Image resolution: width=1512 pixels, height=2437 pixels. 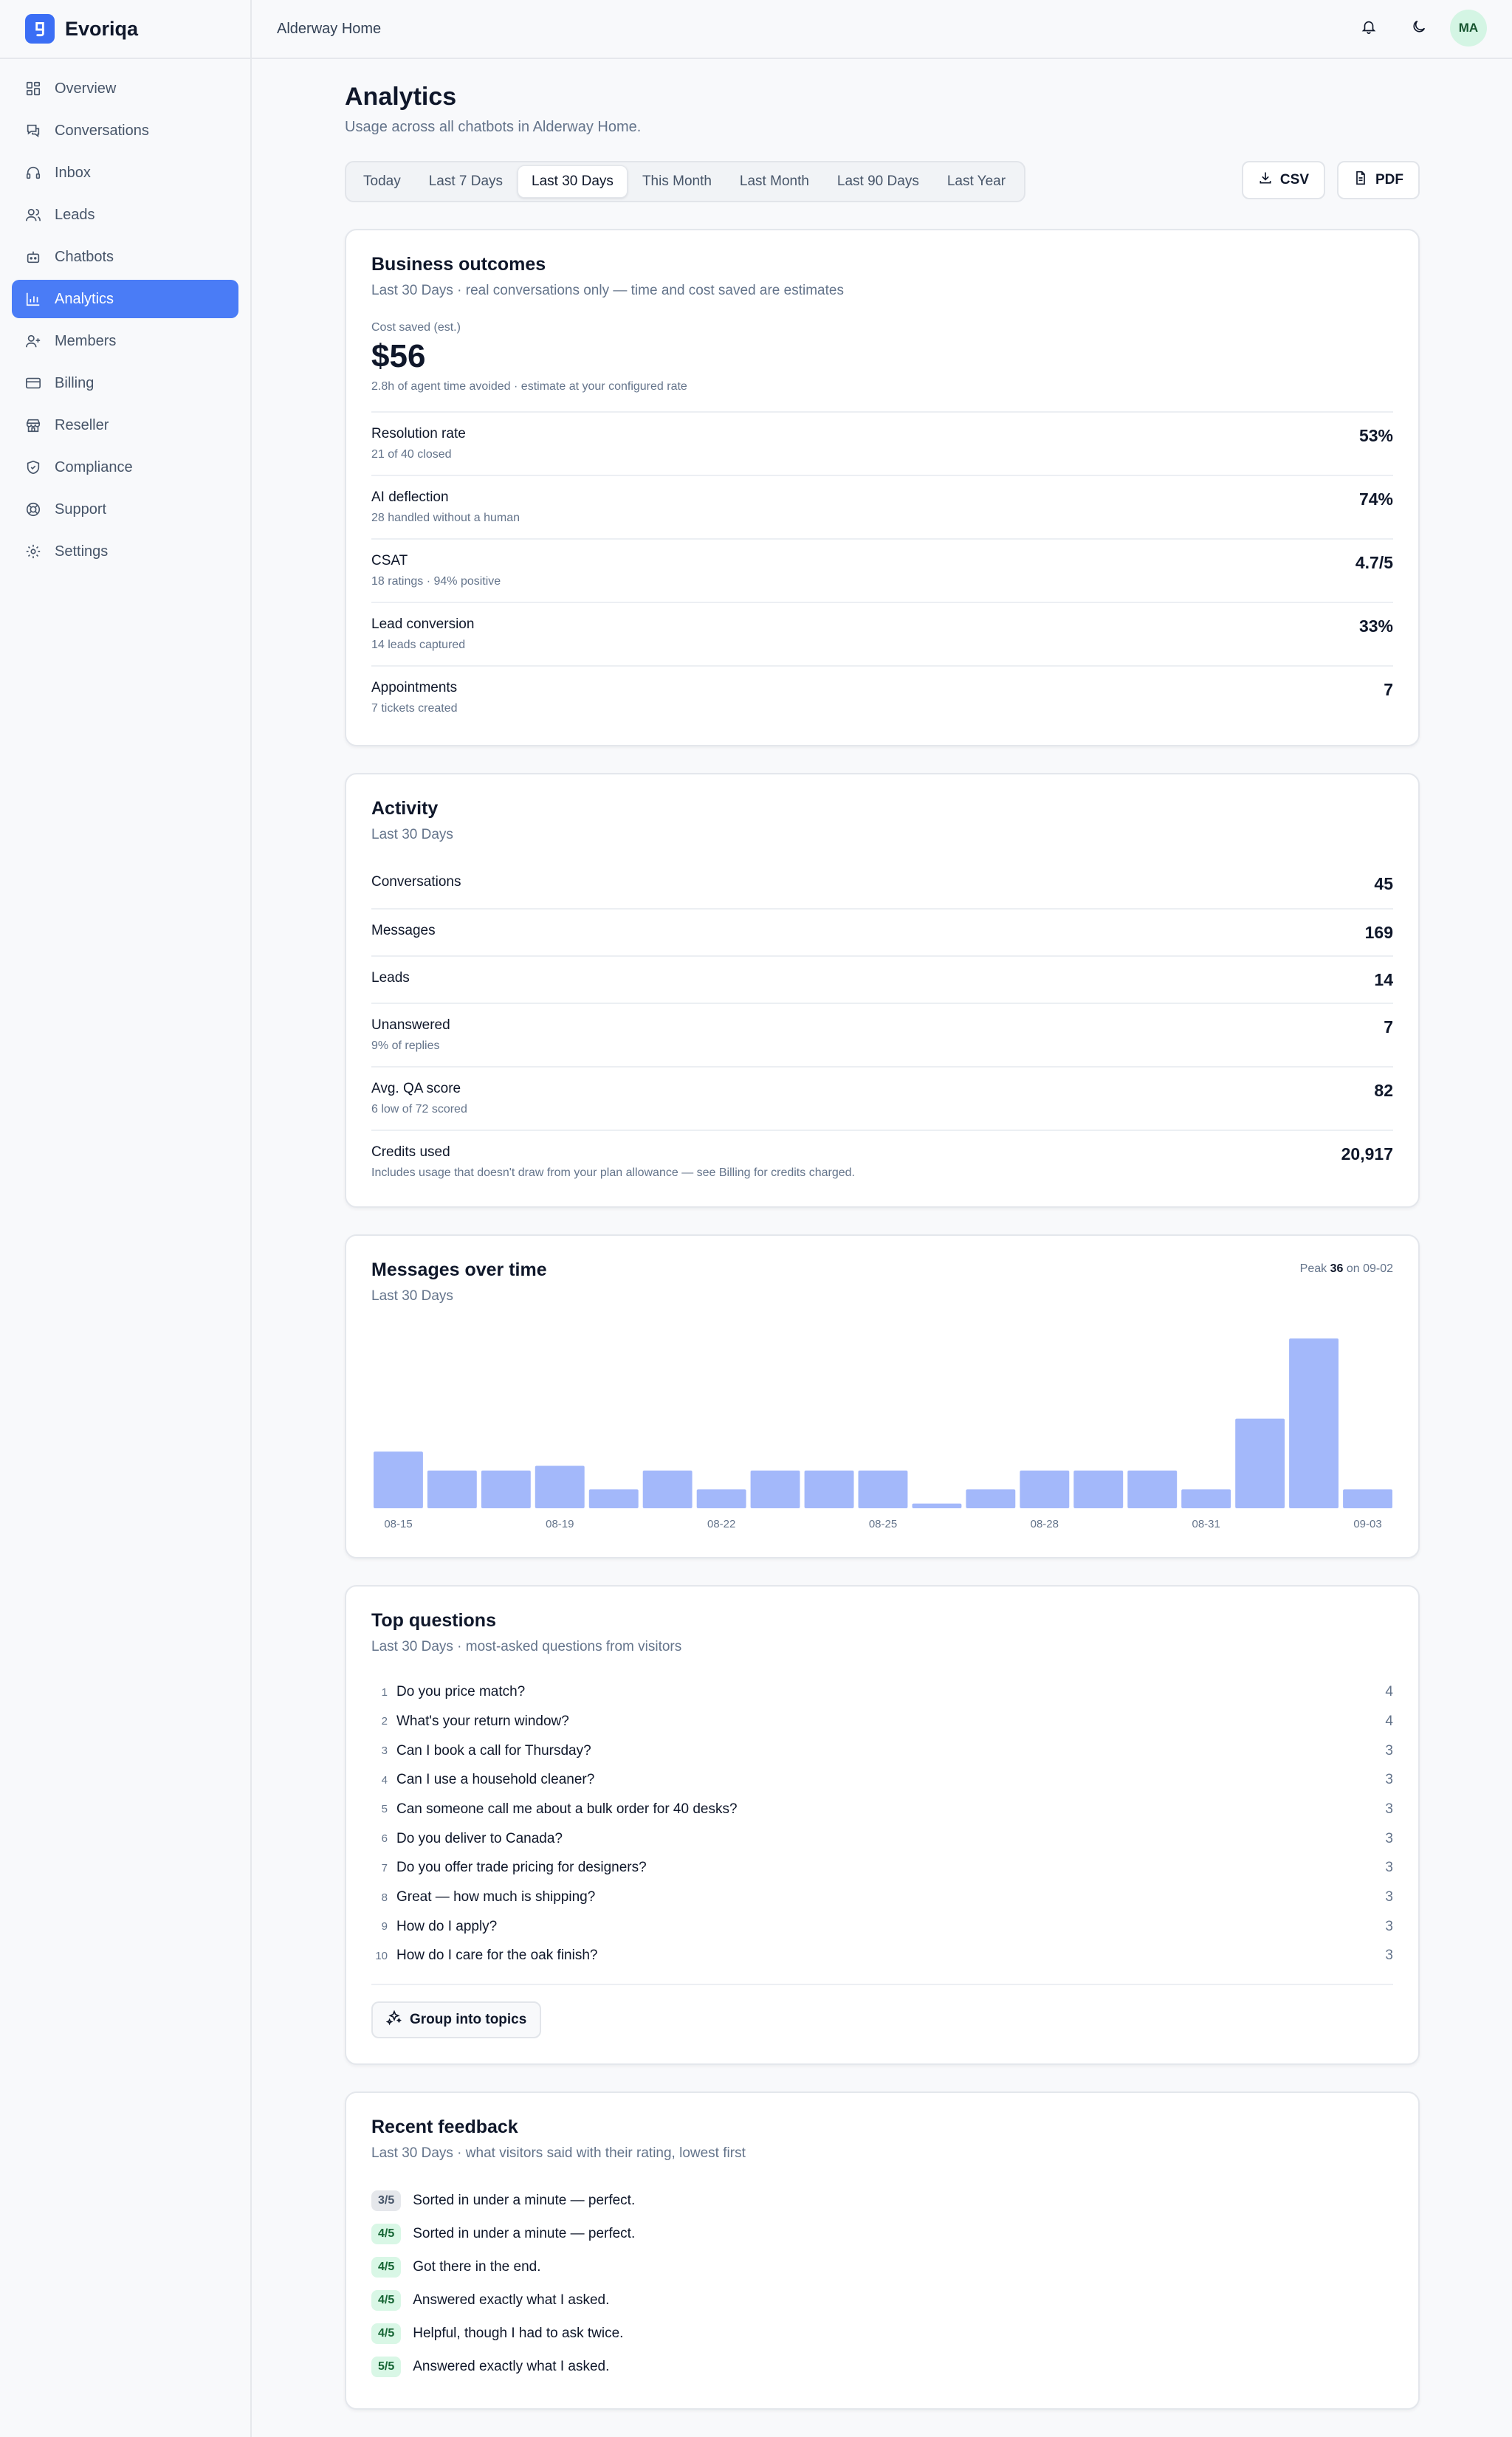 What do you see at coordinates (75, 215) in the screenshot?
I see `sidebar-item-label: Leads` at bounding box center [75, 215].